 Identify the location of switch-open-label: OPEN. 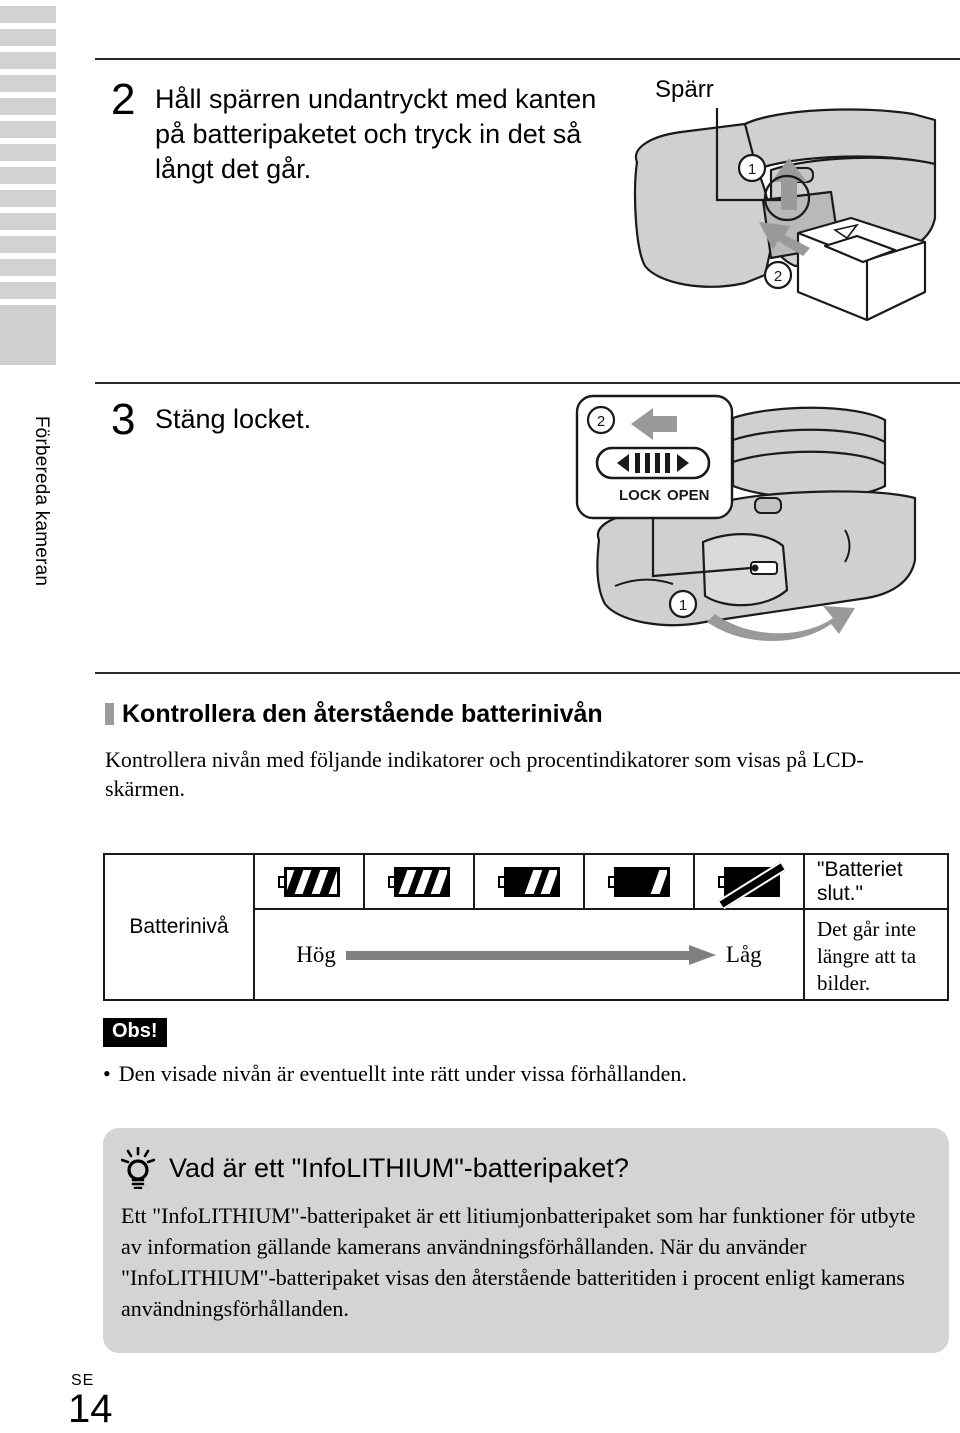
(688, 495).